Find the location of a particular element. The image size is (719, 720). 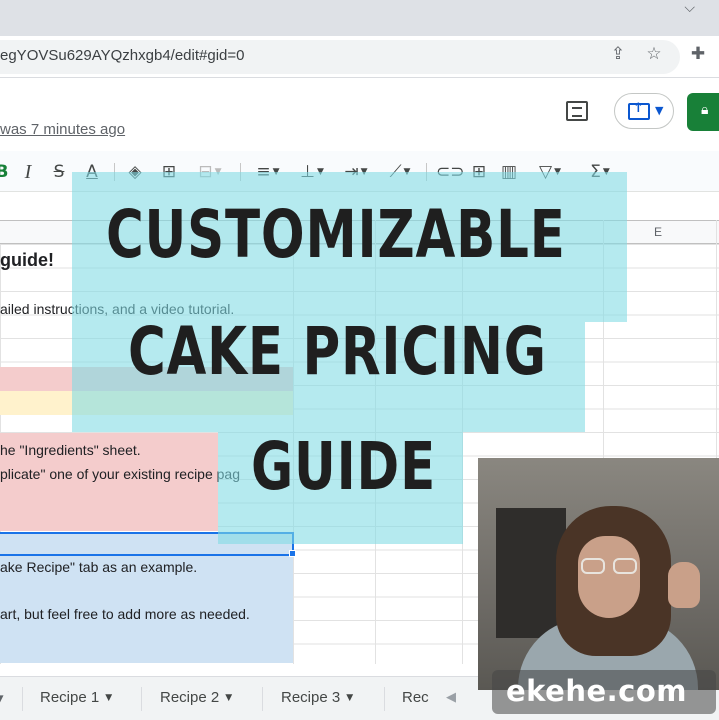

present-button: ▼ is located at coordinates (644, 111).